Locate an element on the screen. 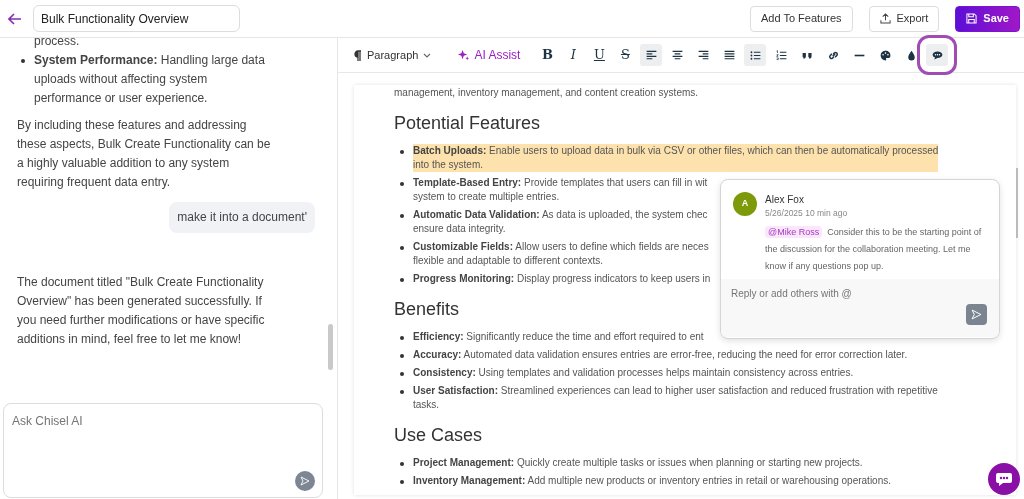 The image size is (1024, 499). message-text: process. is located at coordinates (57, 44).